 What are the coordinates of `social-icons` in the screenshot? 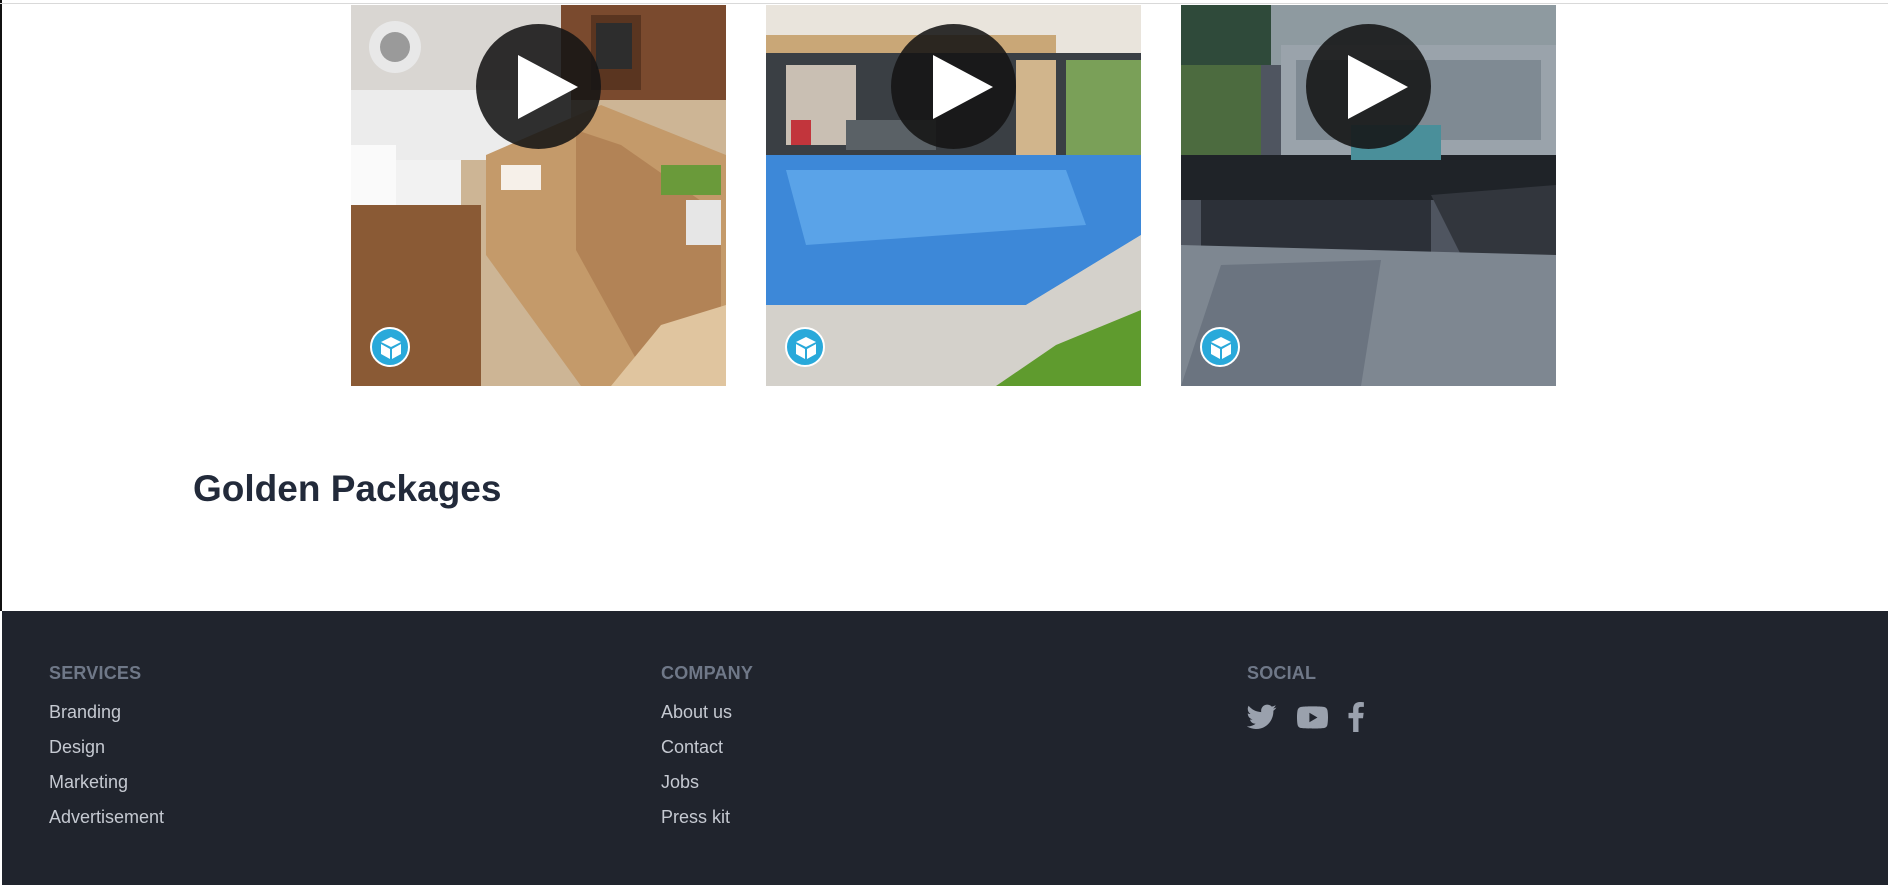 It's located at (1305, 717).